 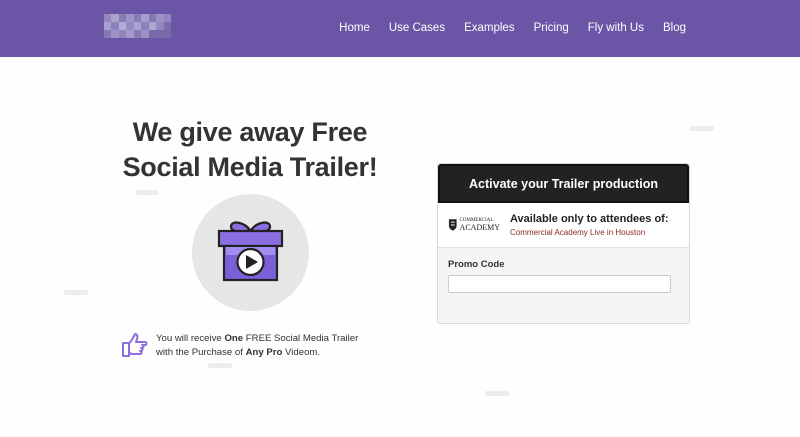 I want to click on crest-icon, so click(x=452, y=225).